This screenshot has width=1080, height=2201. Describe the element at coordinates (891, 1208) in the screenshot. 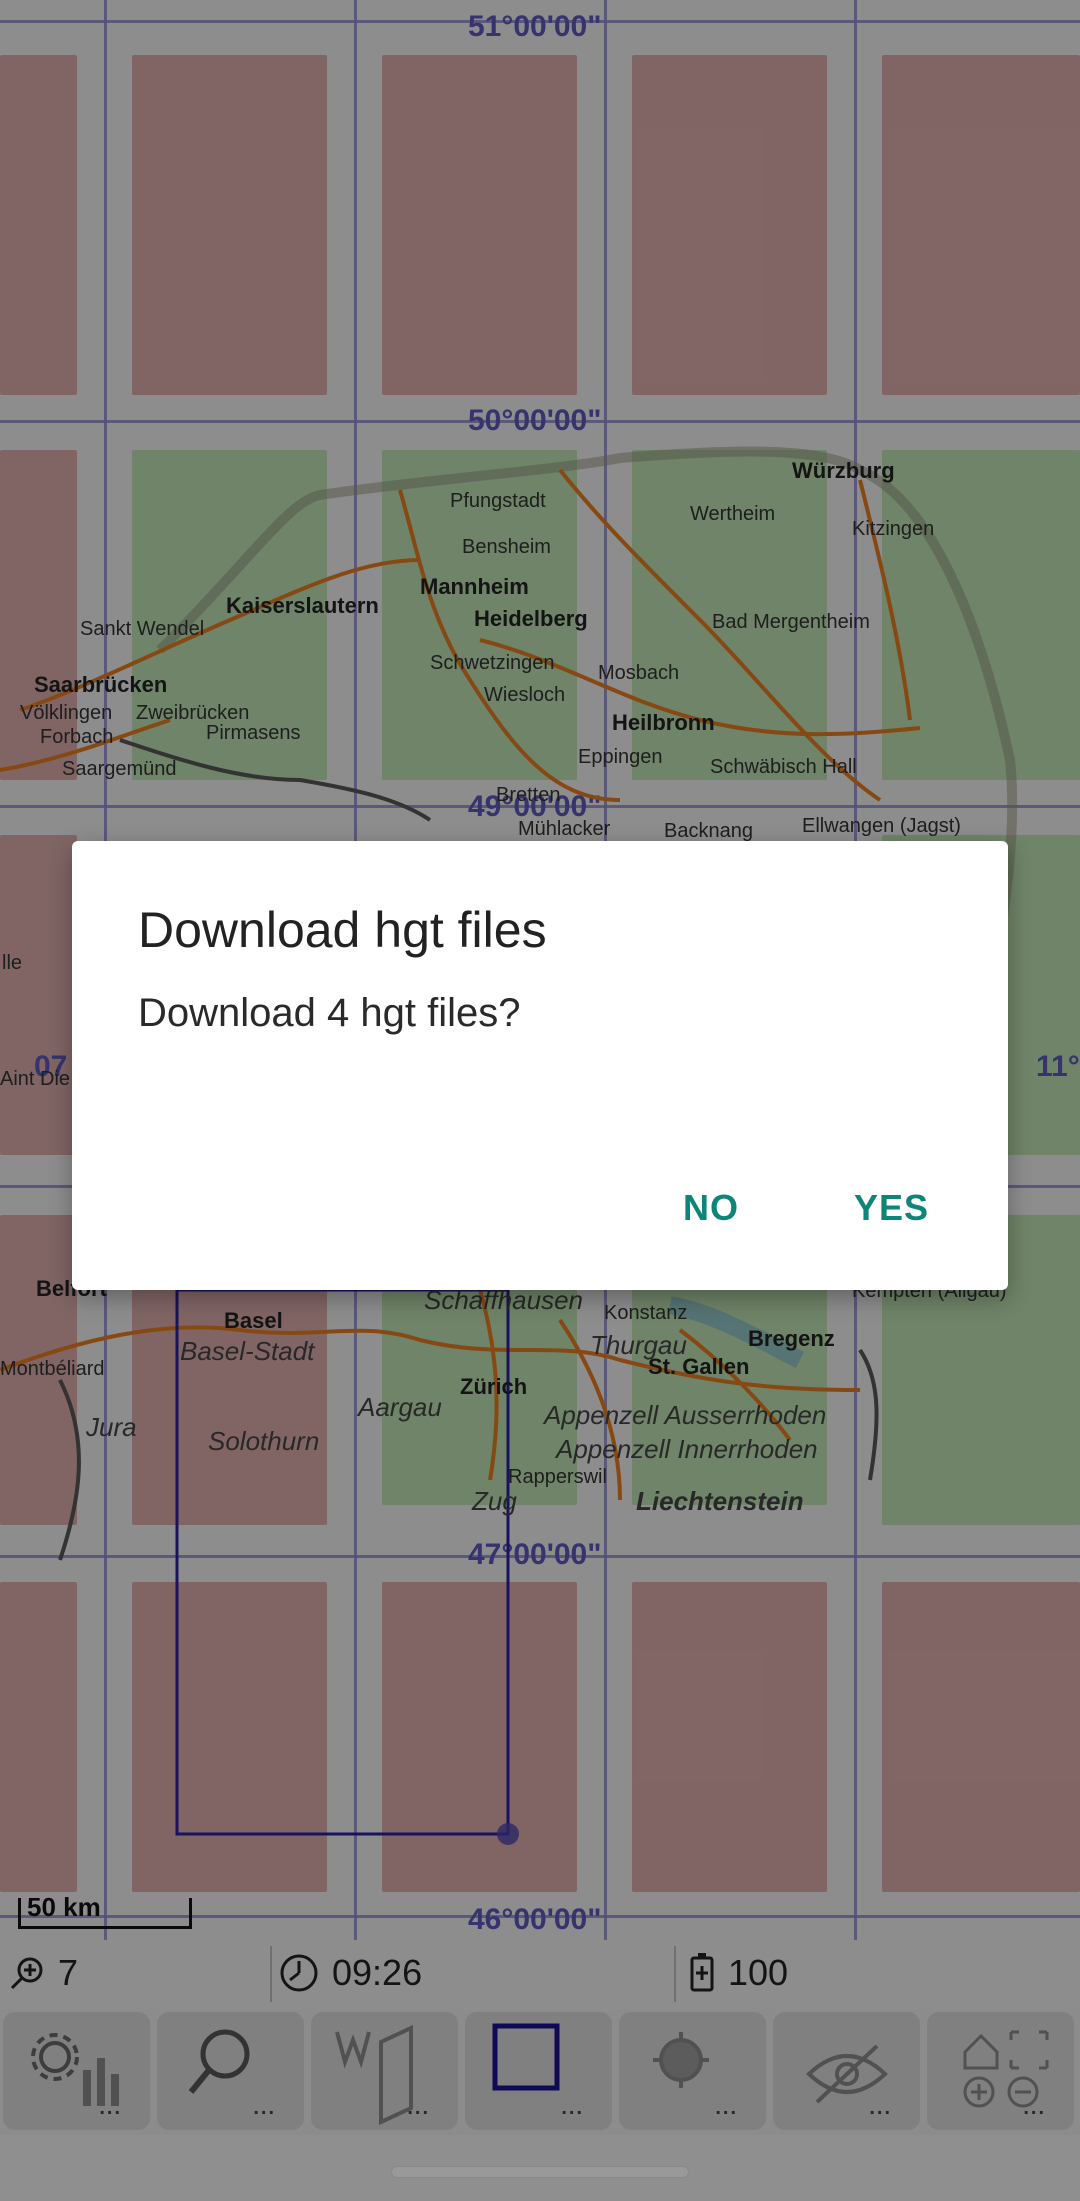

I see `yes-button: YES` at that location.